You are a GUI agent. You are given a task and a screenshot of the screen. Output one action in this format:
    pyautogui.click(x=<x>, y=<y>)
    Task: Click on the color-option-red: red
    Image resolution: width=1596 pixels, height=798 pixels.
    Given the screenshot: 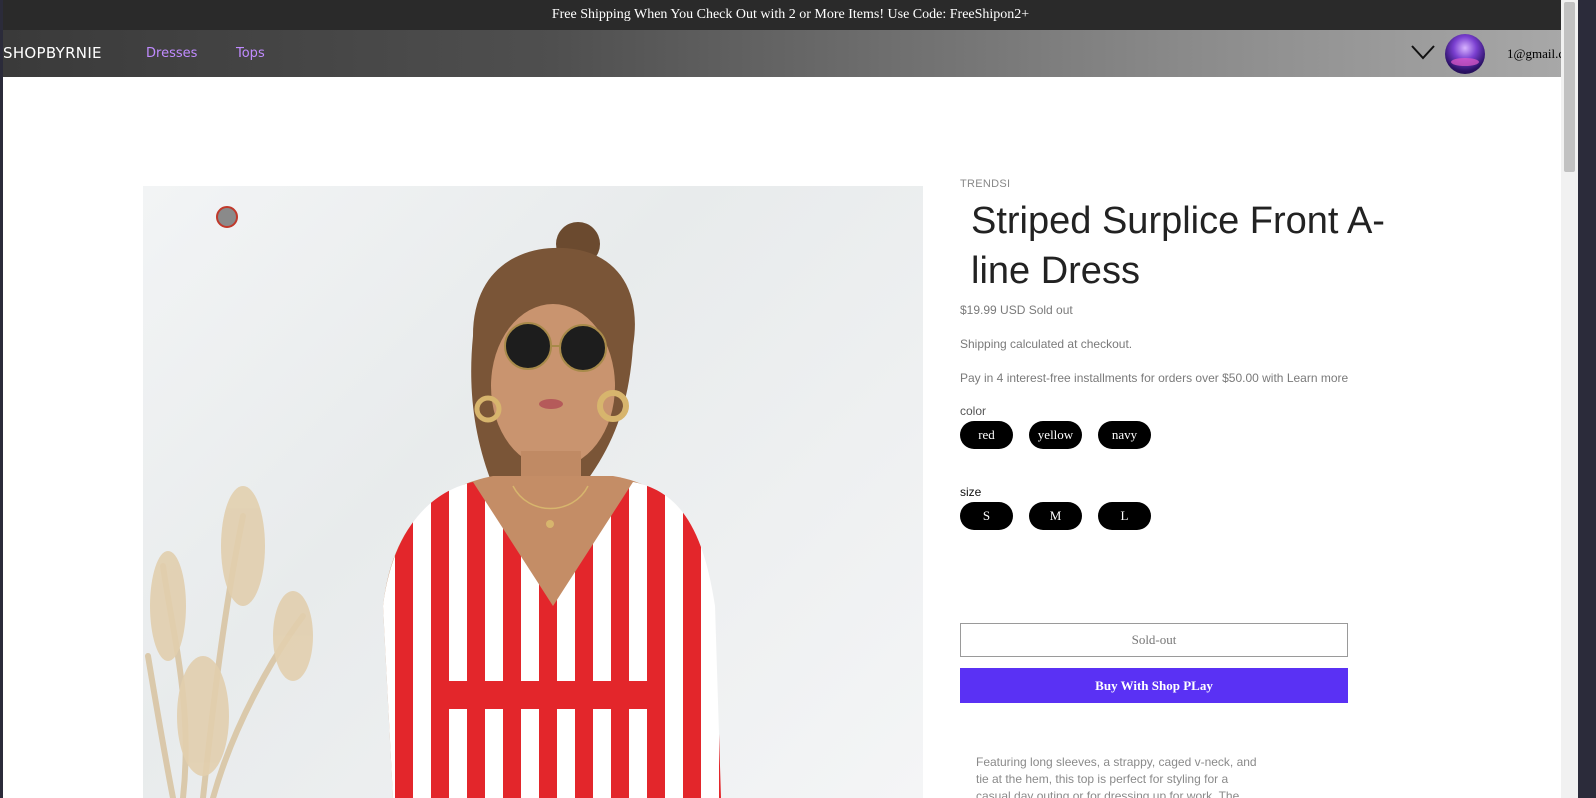 What is the action you would take?
    pyautogui.click(x=986, y=435)
    